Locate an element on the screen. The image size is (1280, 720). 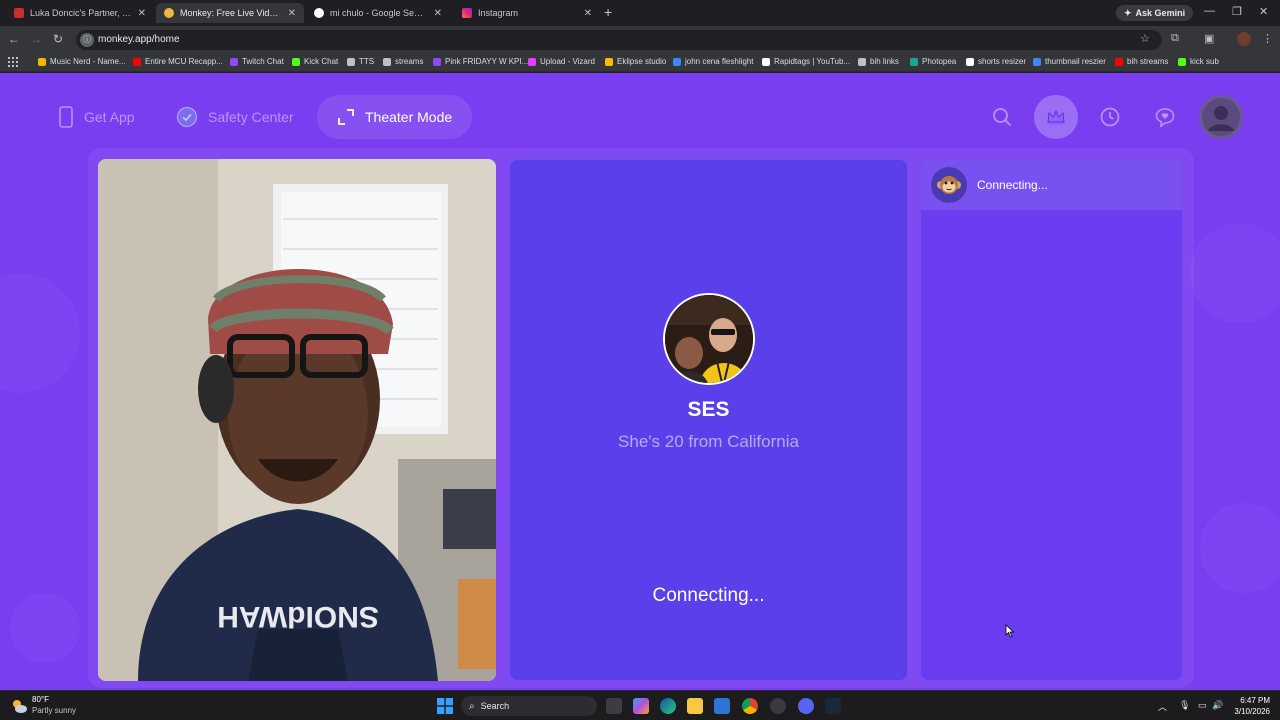
user-avatar is located at coordinates (1221, 117).